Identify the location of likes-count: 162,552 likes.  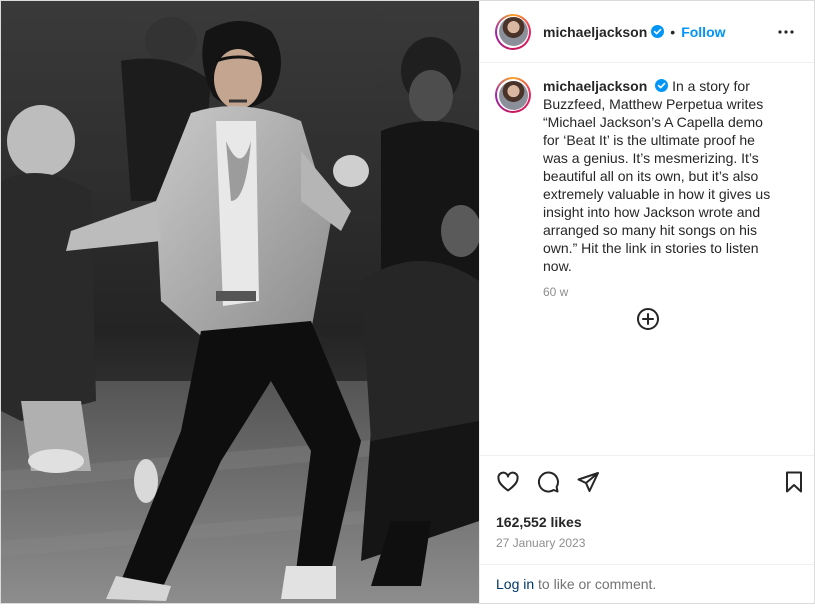
(647, 522).